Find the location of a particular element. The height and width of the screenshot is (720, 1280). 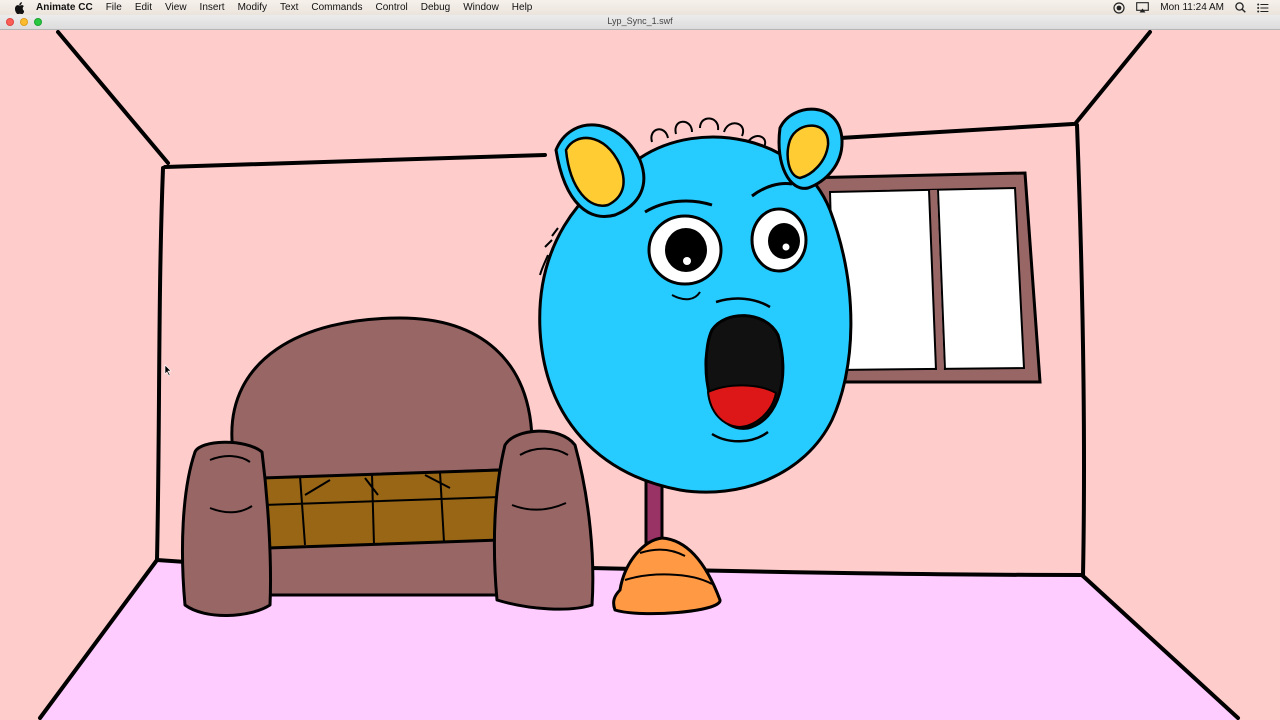

menu-debug: Debug is located at coordinates (435, 7).